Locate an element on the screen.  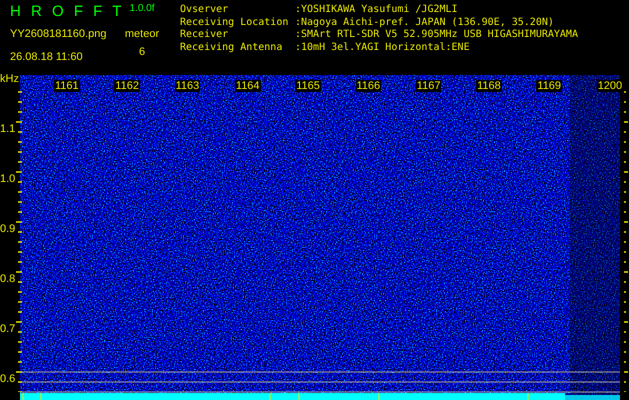
info-value: :SMArt RTL-SDR V5 52.905MHz USB HIGASHIMURAYAMA is located at coordinates (436, 35).